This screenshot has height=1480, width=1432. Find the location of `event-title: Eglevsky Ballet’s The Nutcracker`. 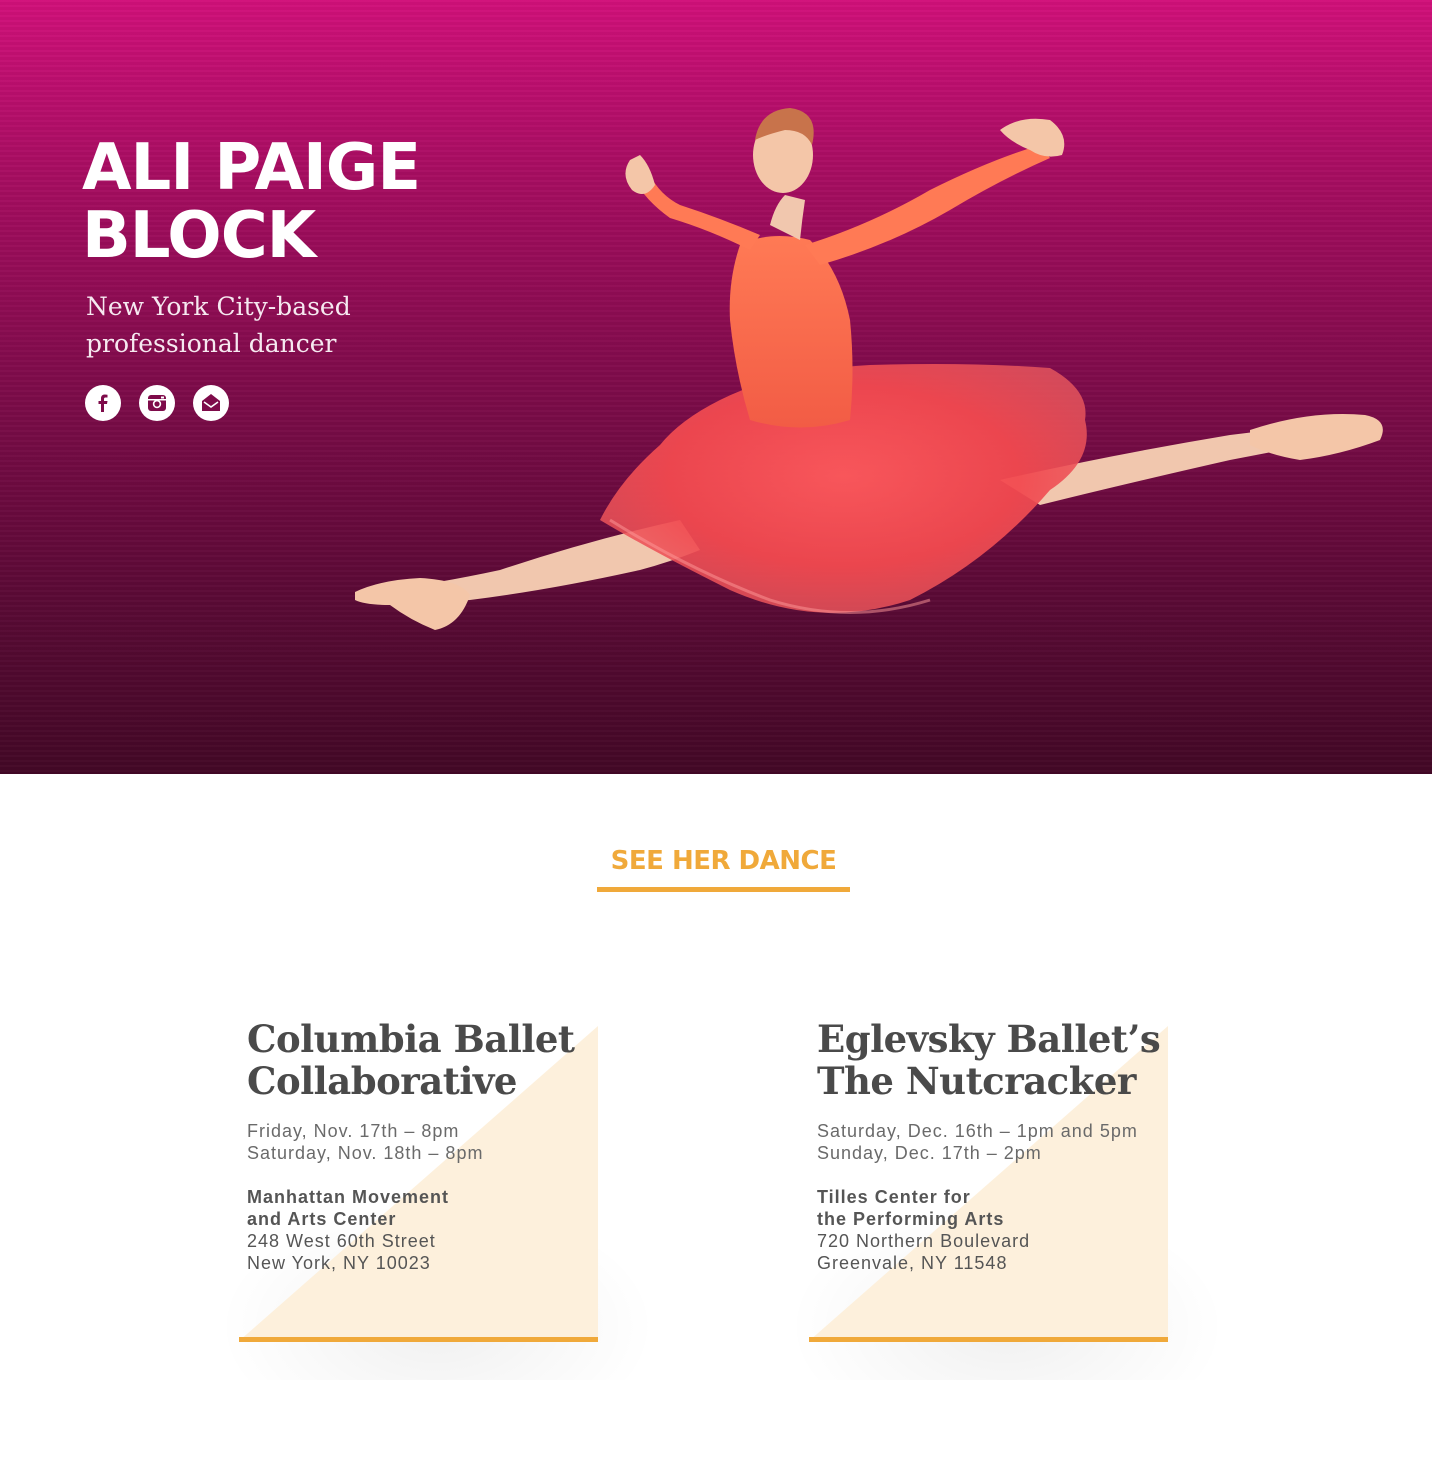

event-title: Eglevsky Ballet’s The Nutcracker is located at coordinates (1027, 1051).